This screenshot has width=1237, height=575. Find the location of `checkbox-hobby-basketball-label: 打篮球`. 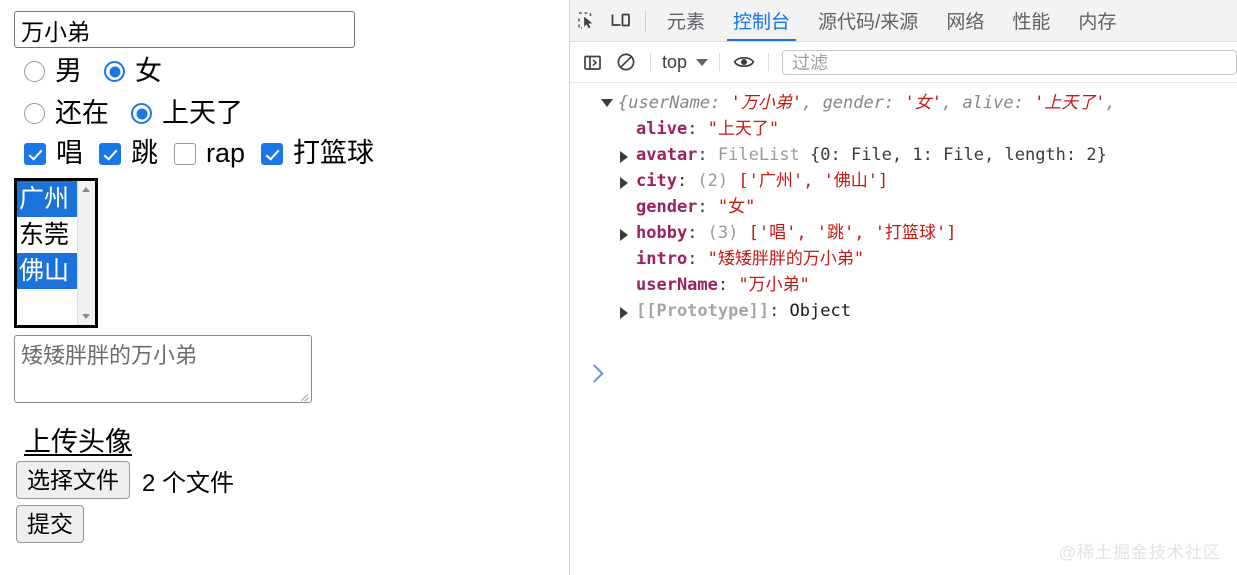

checkbox-hobby-basketball-label: 打篮球 is located at coordinates (334, 153).